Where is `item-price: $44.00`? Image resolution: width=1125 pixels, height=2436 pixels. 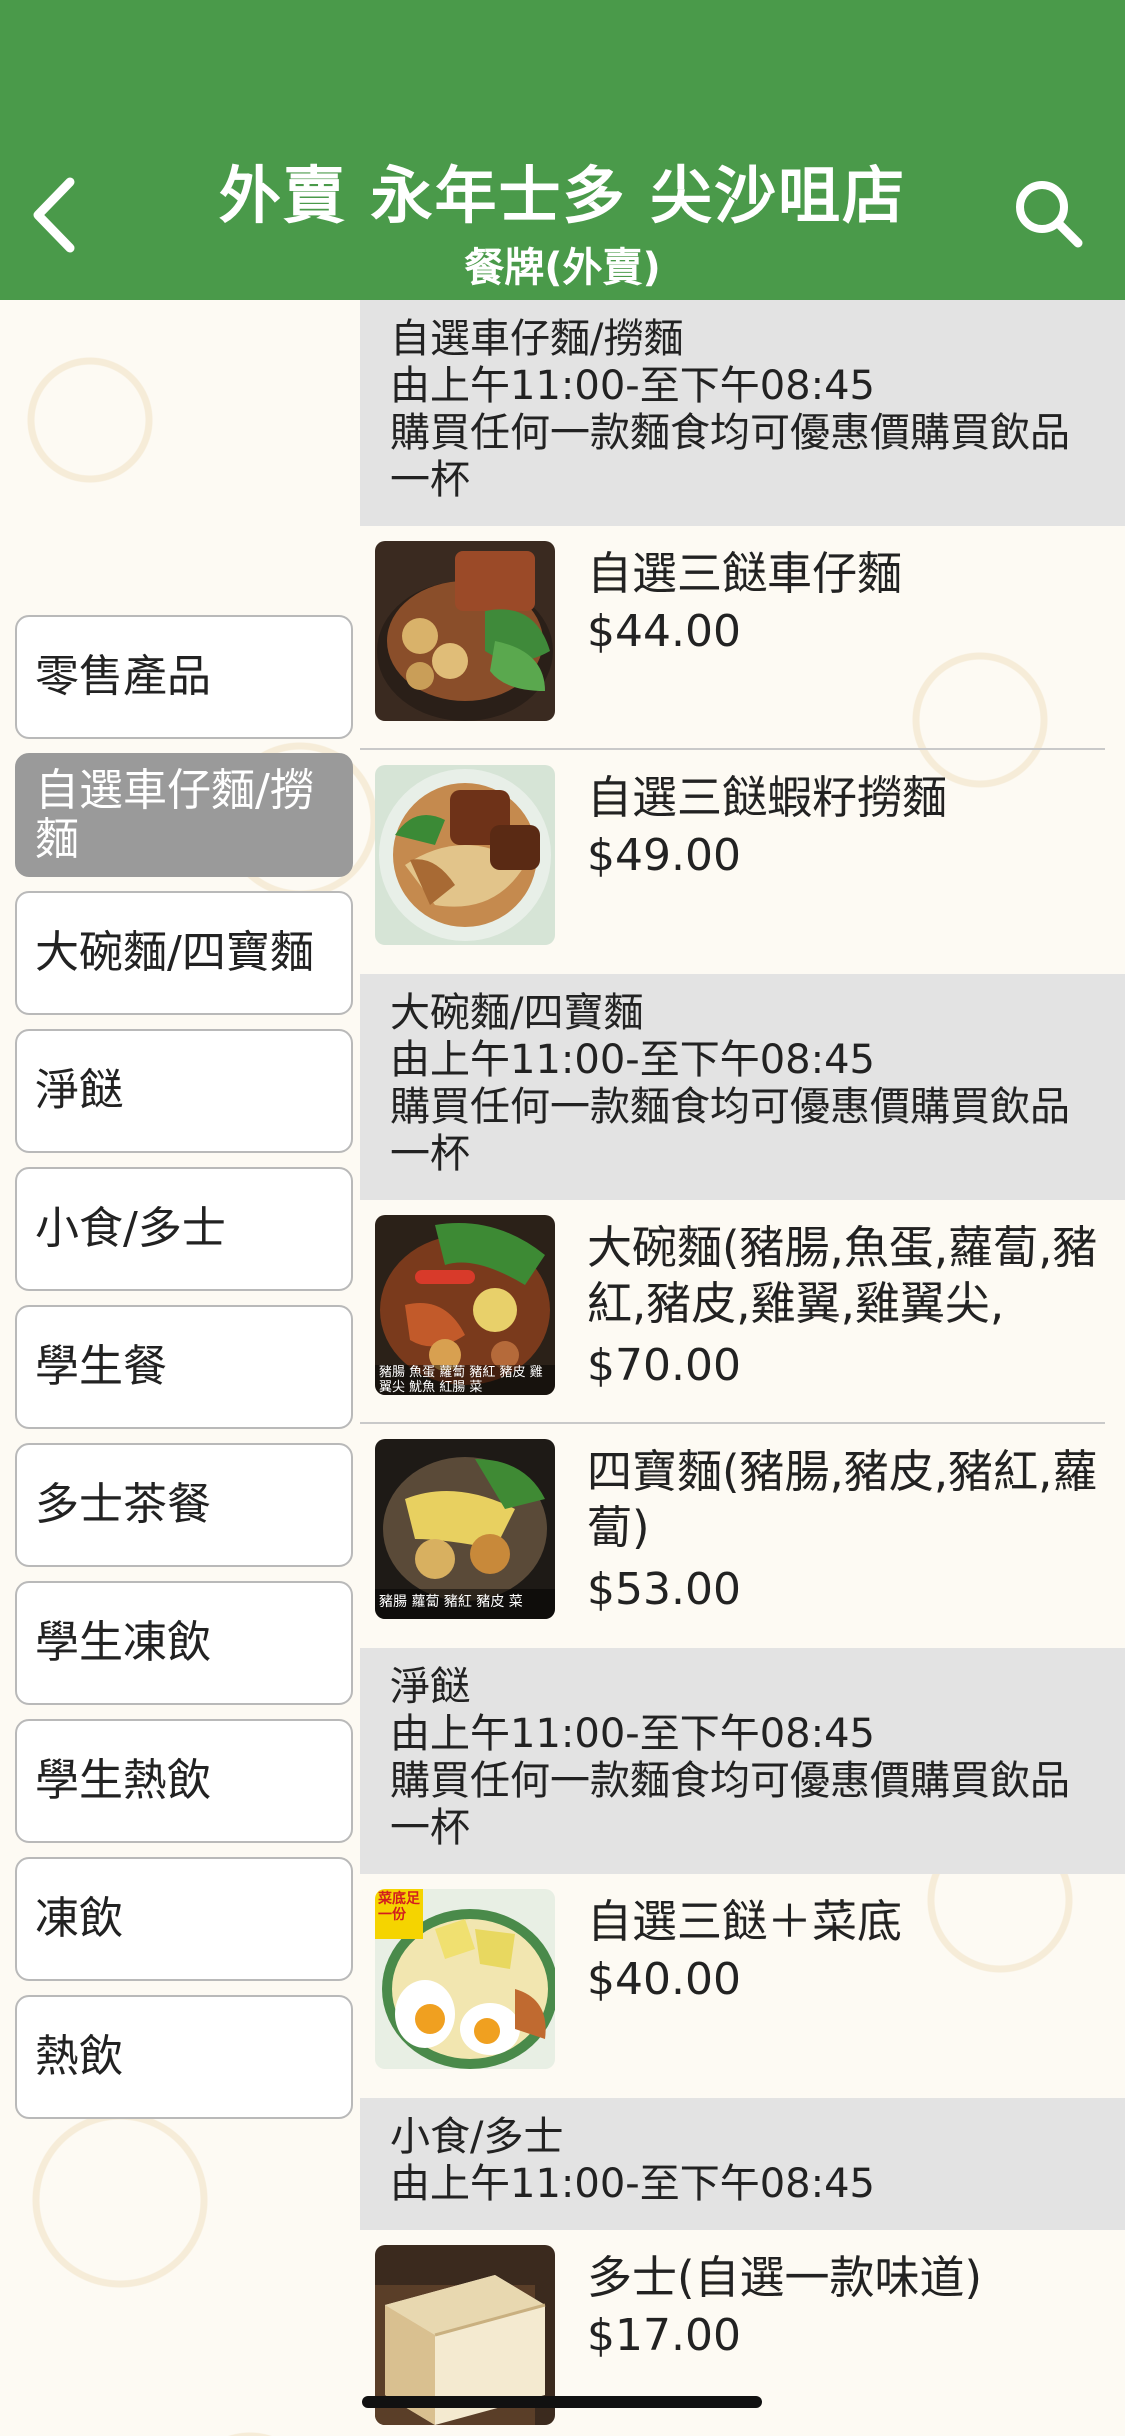
item-price: $44.00 is located at coordinates (664, 631).